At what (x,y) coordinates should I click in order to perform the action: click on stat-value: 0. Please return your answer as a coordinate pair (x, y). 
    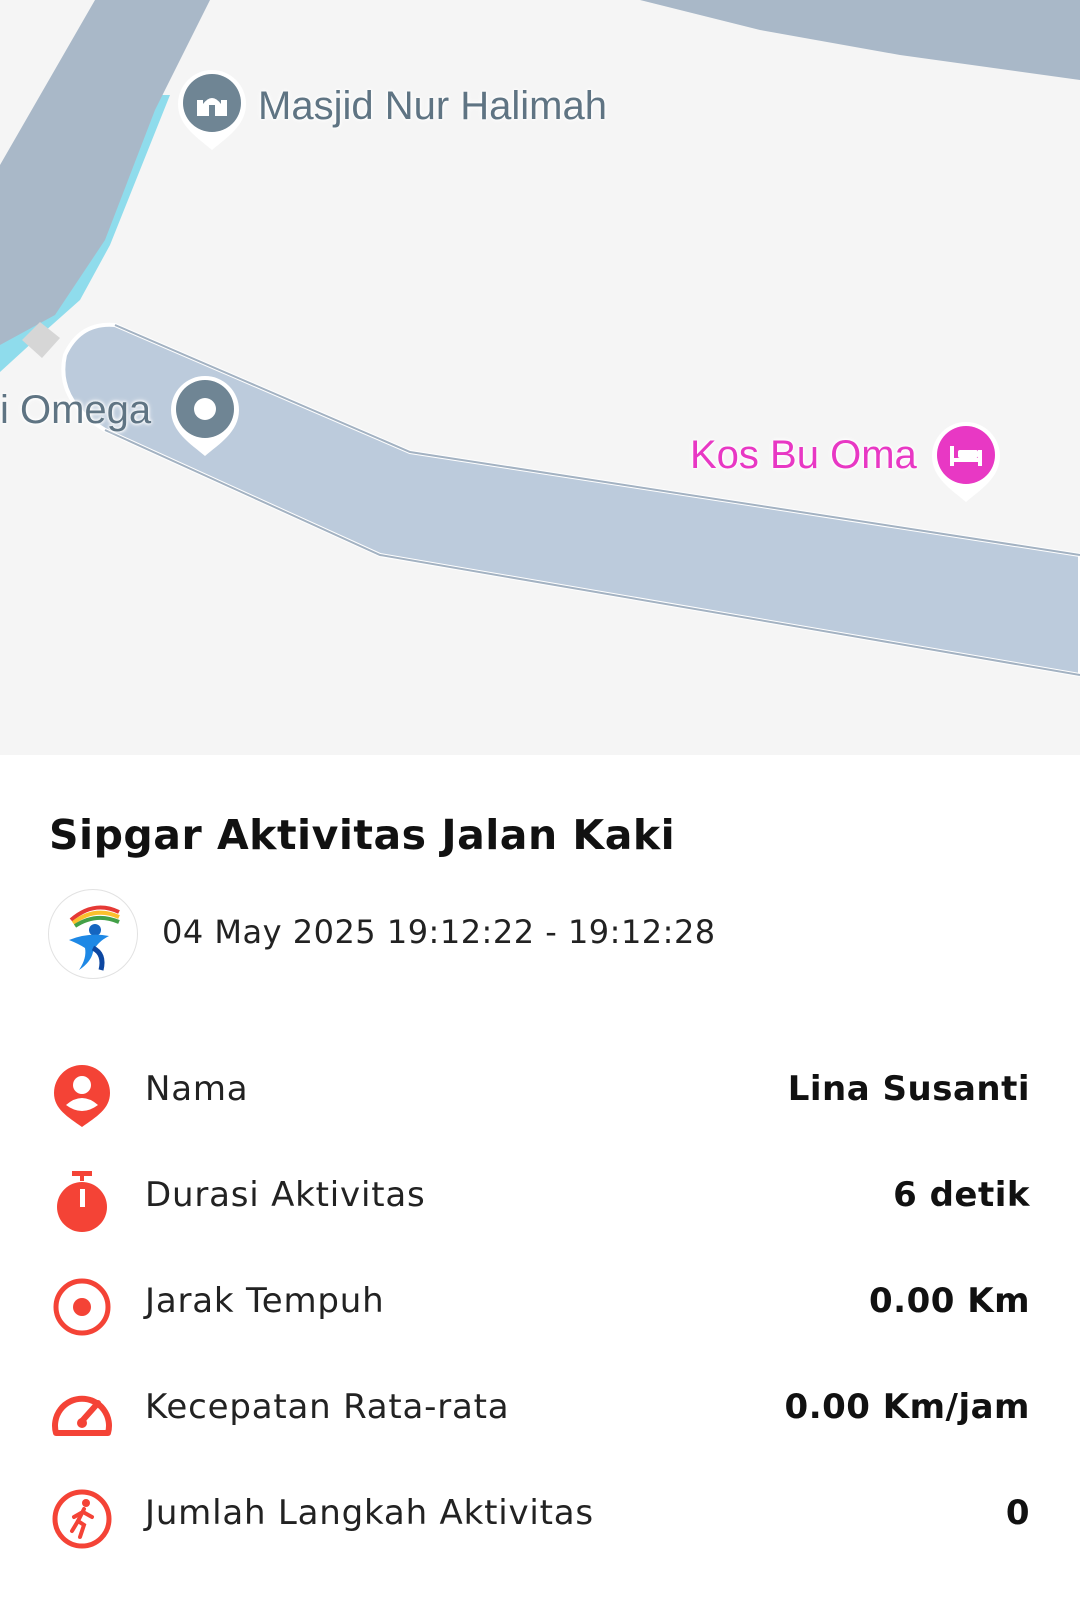
    Looking at the image, I should click on (1017, 1513).